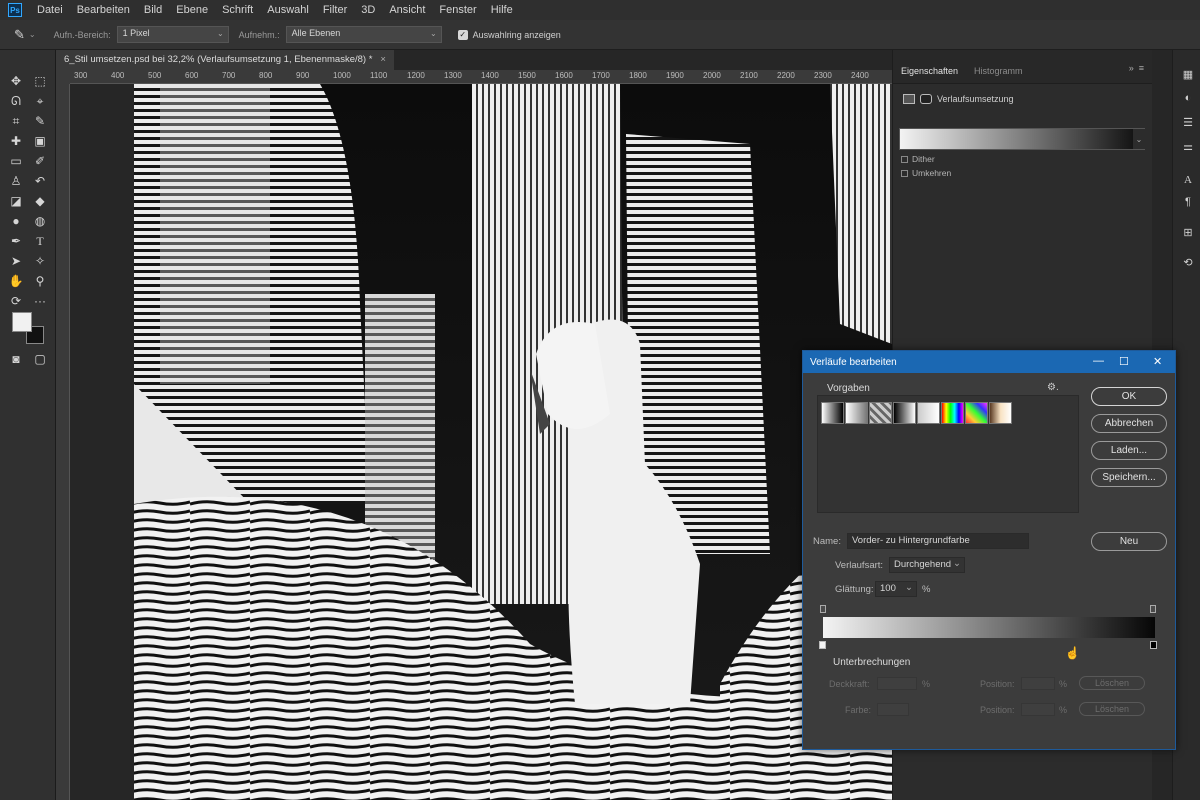 This screenshot has width=1200, height=800. What do you see at coordinates (1188, 233) in the screenshot?
I see `info-icon: ⊞` at bounding box center [1188, 233].